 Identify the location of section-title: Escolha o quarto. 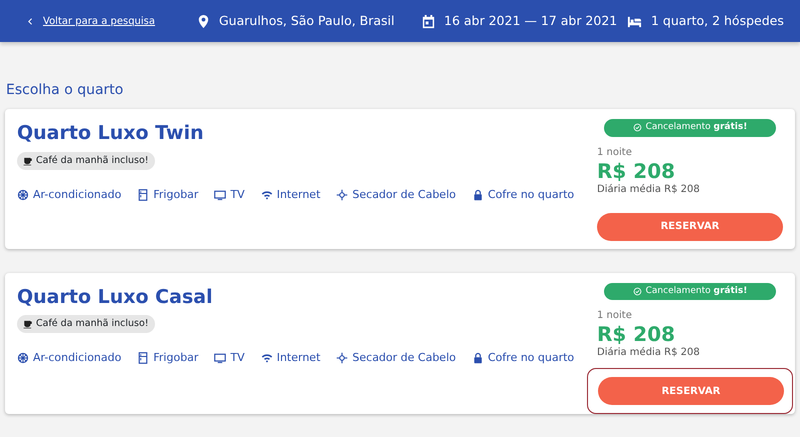
(65, 90).